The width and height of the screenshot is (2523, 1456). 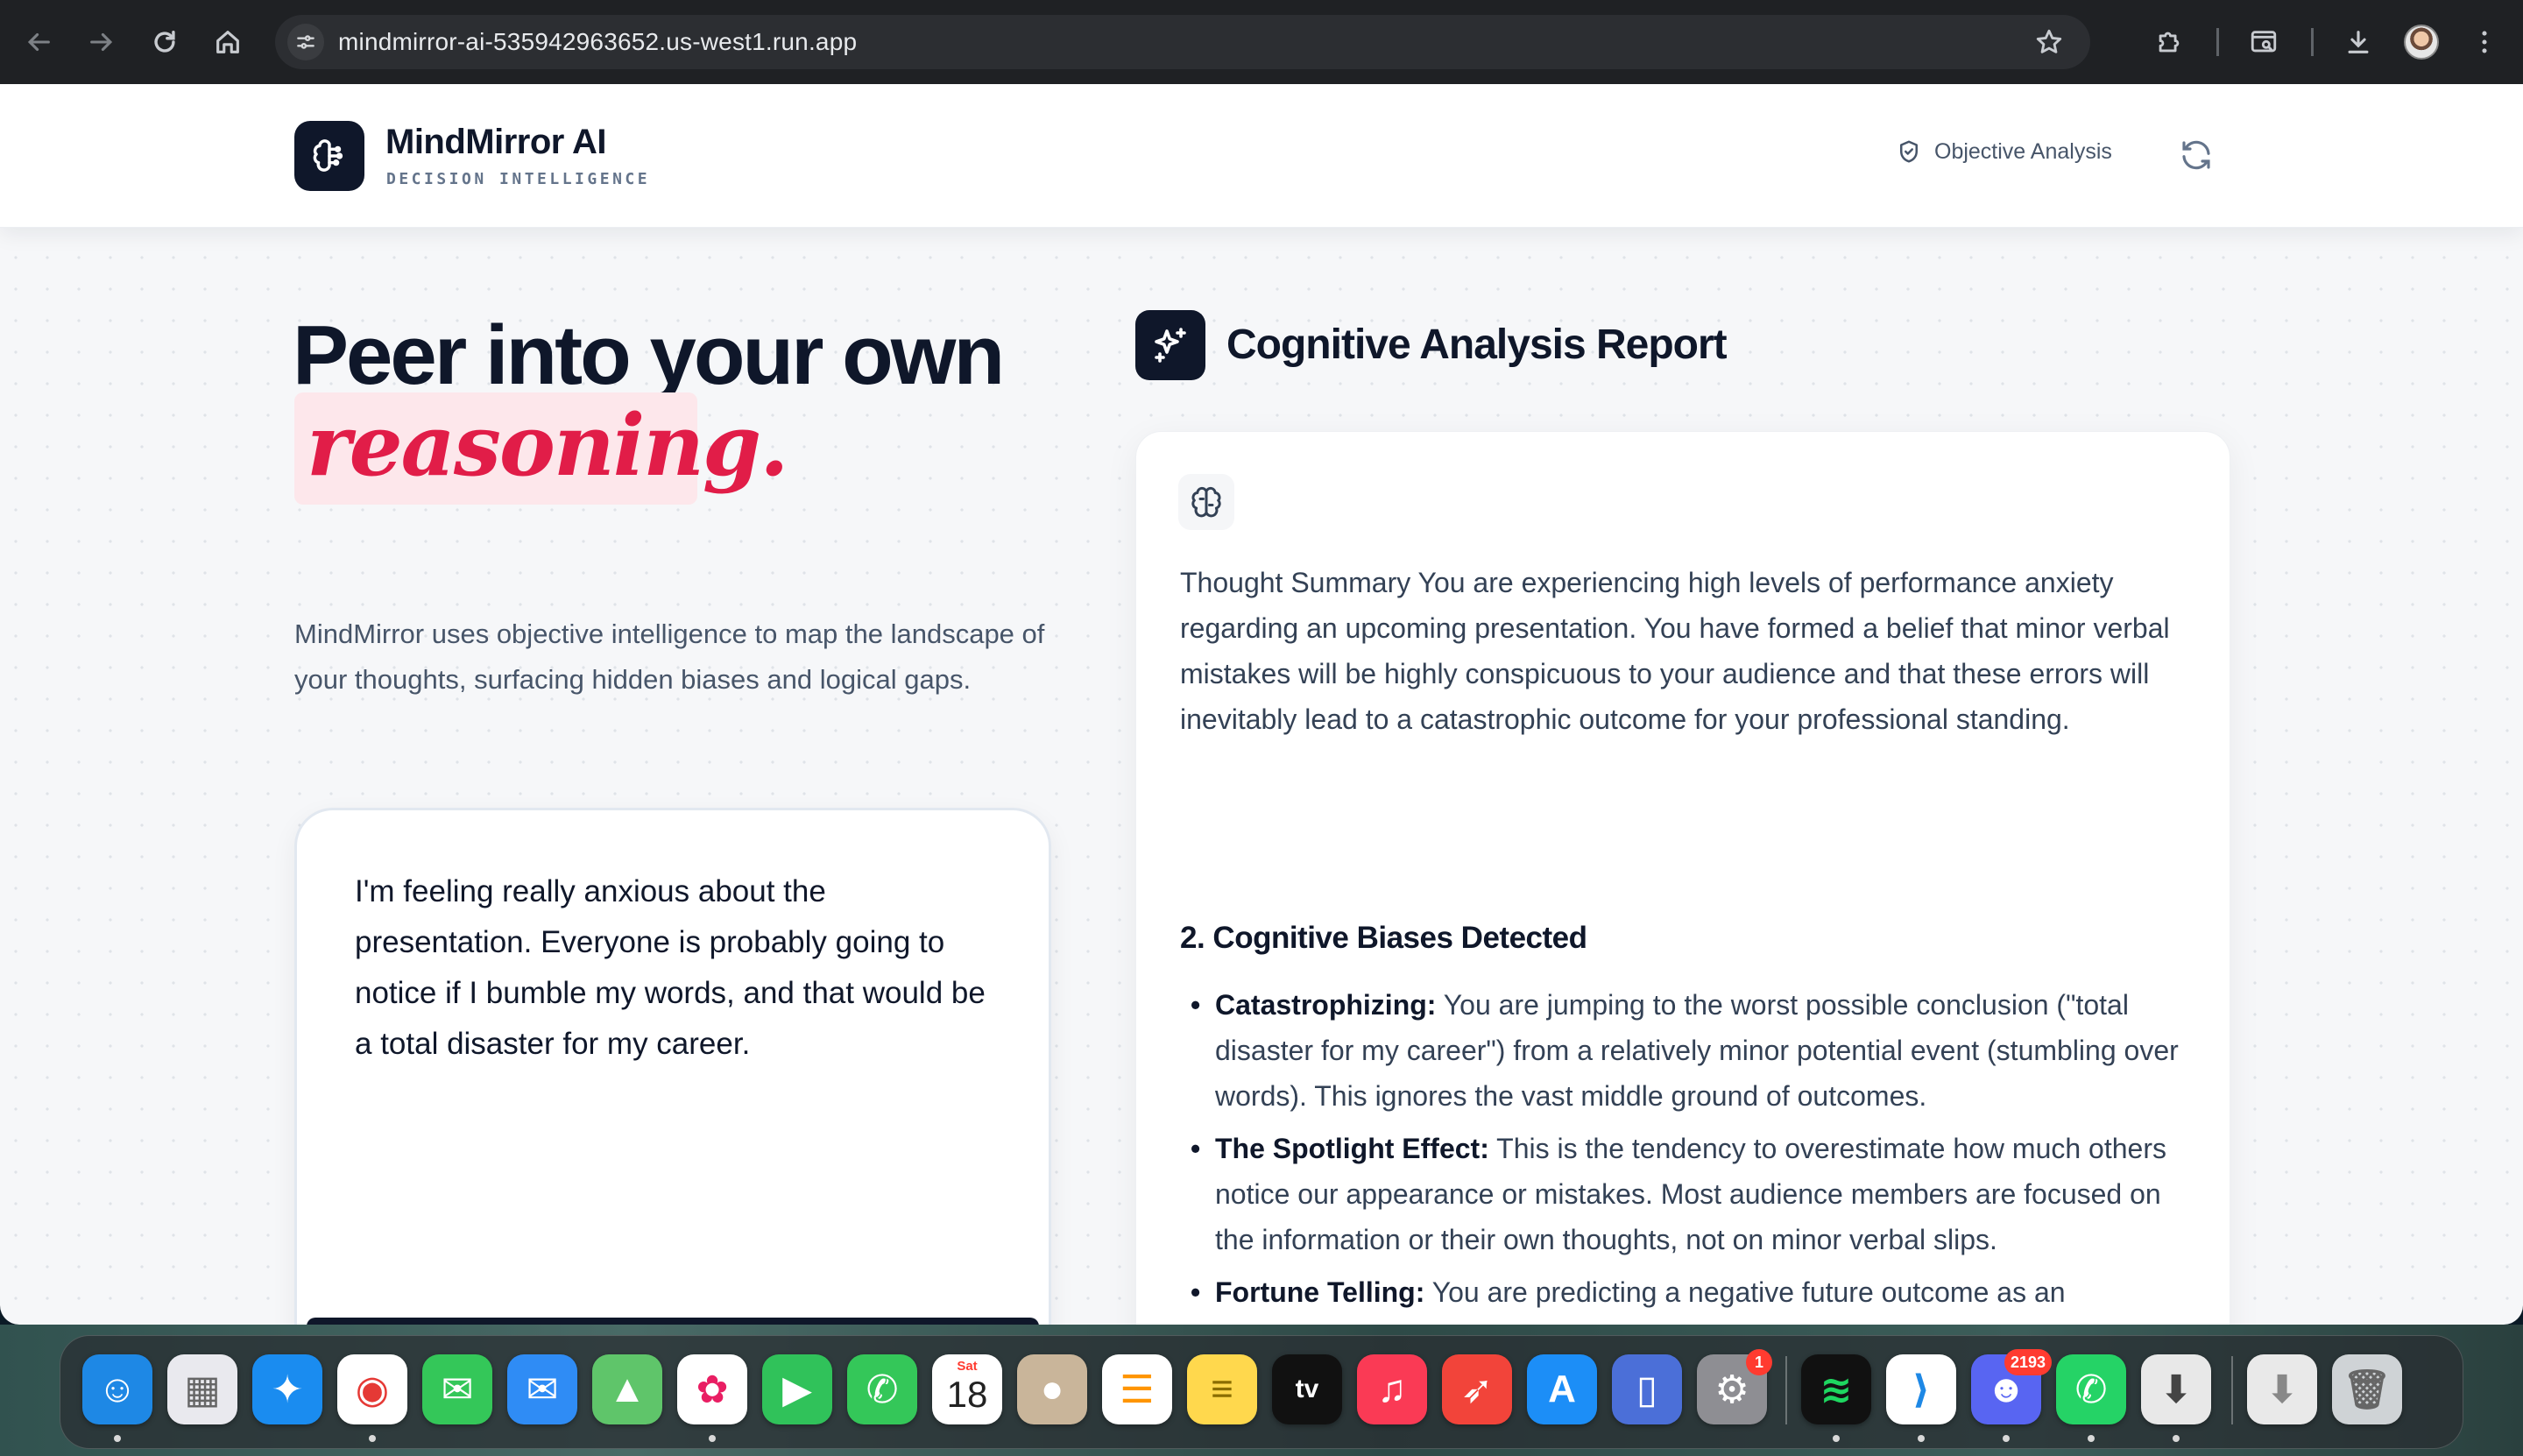 I want to click on dock-installer-icon: ⬇, so click(x=2176, y=1389).